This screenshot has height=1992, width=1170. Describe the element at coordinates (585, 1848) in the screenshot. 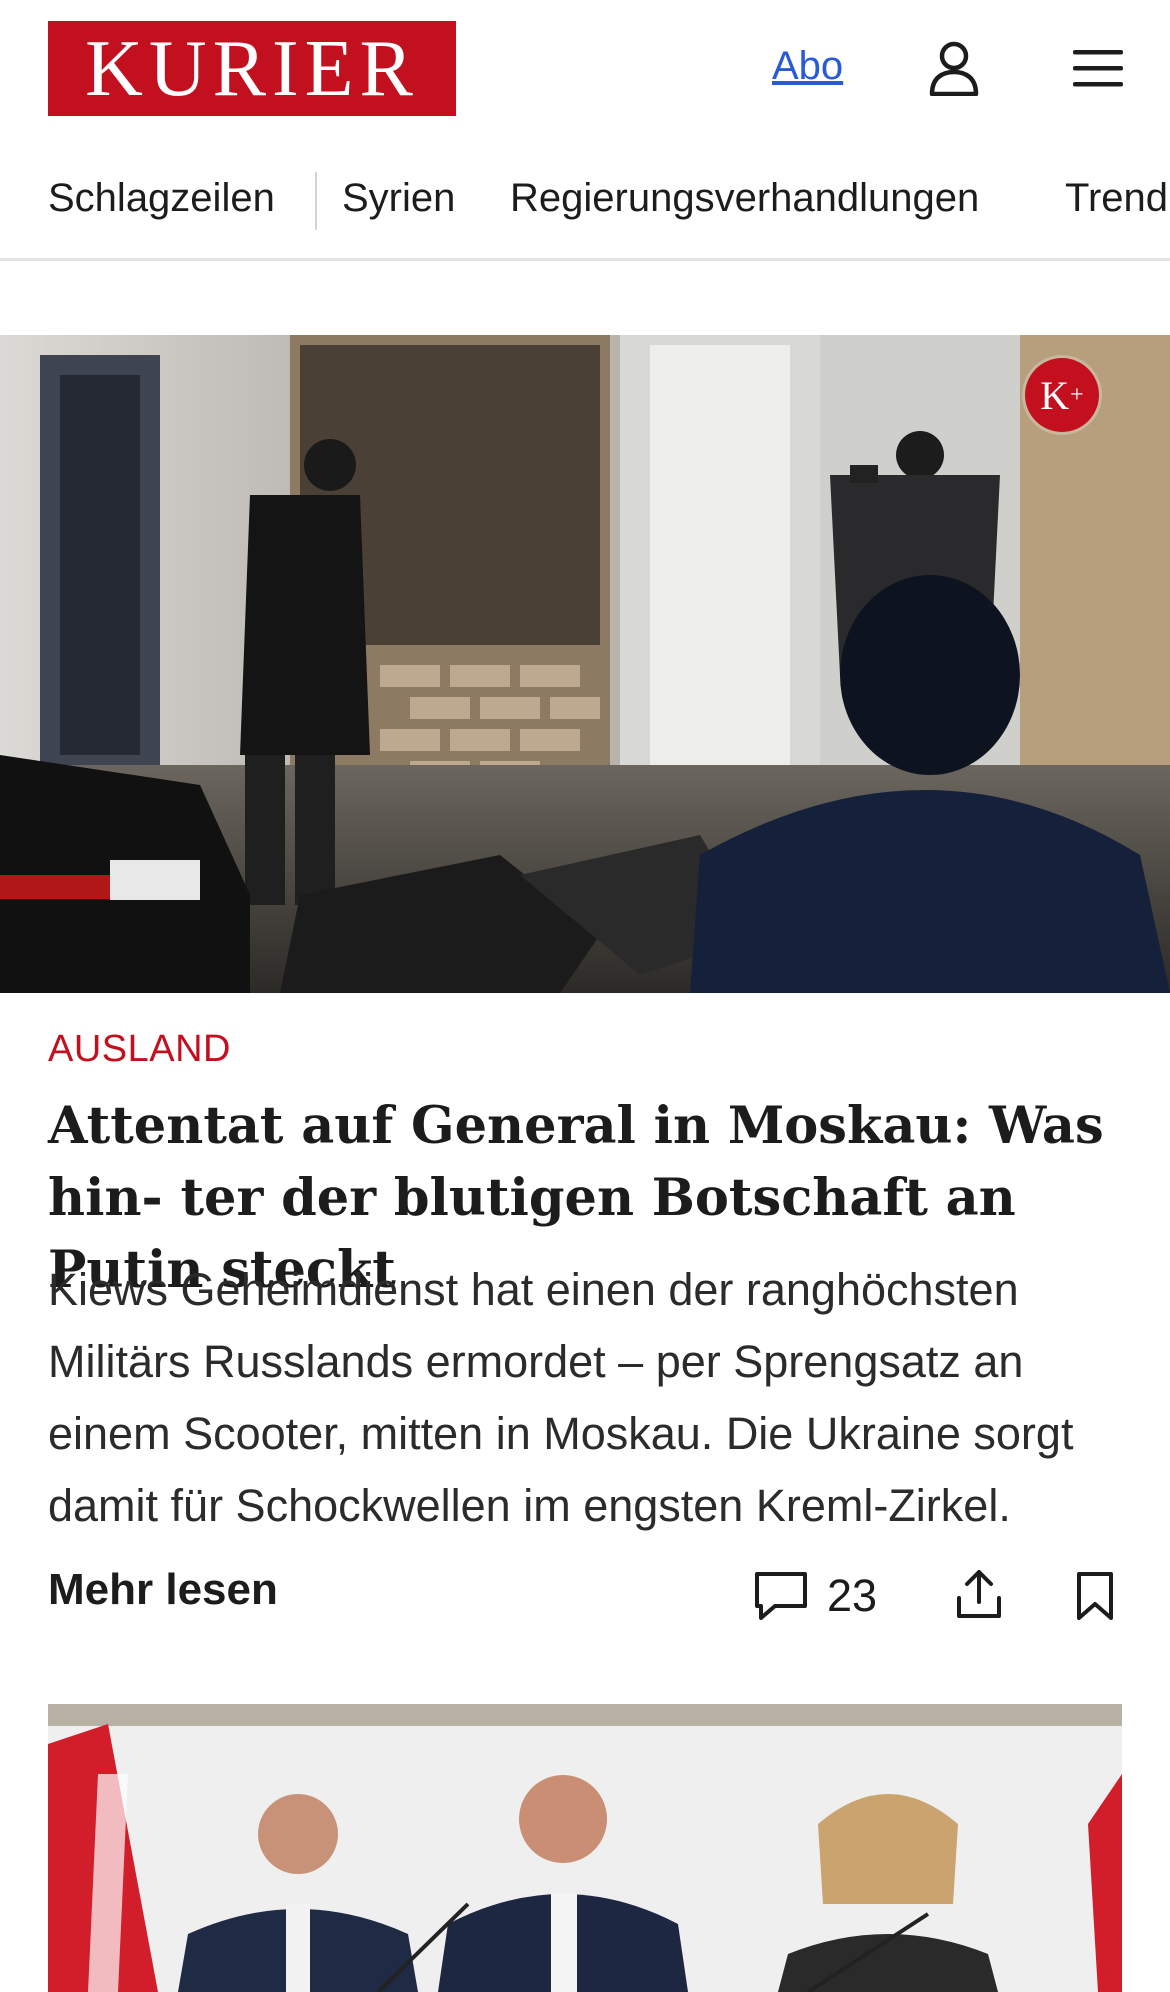

I see `second-article-image` at that location.